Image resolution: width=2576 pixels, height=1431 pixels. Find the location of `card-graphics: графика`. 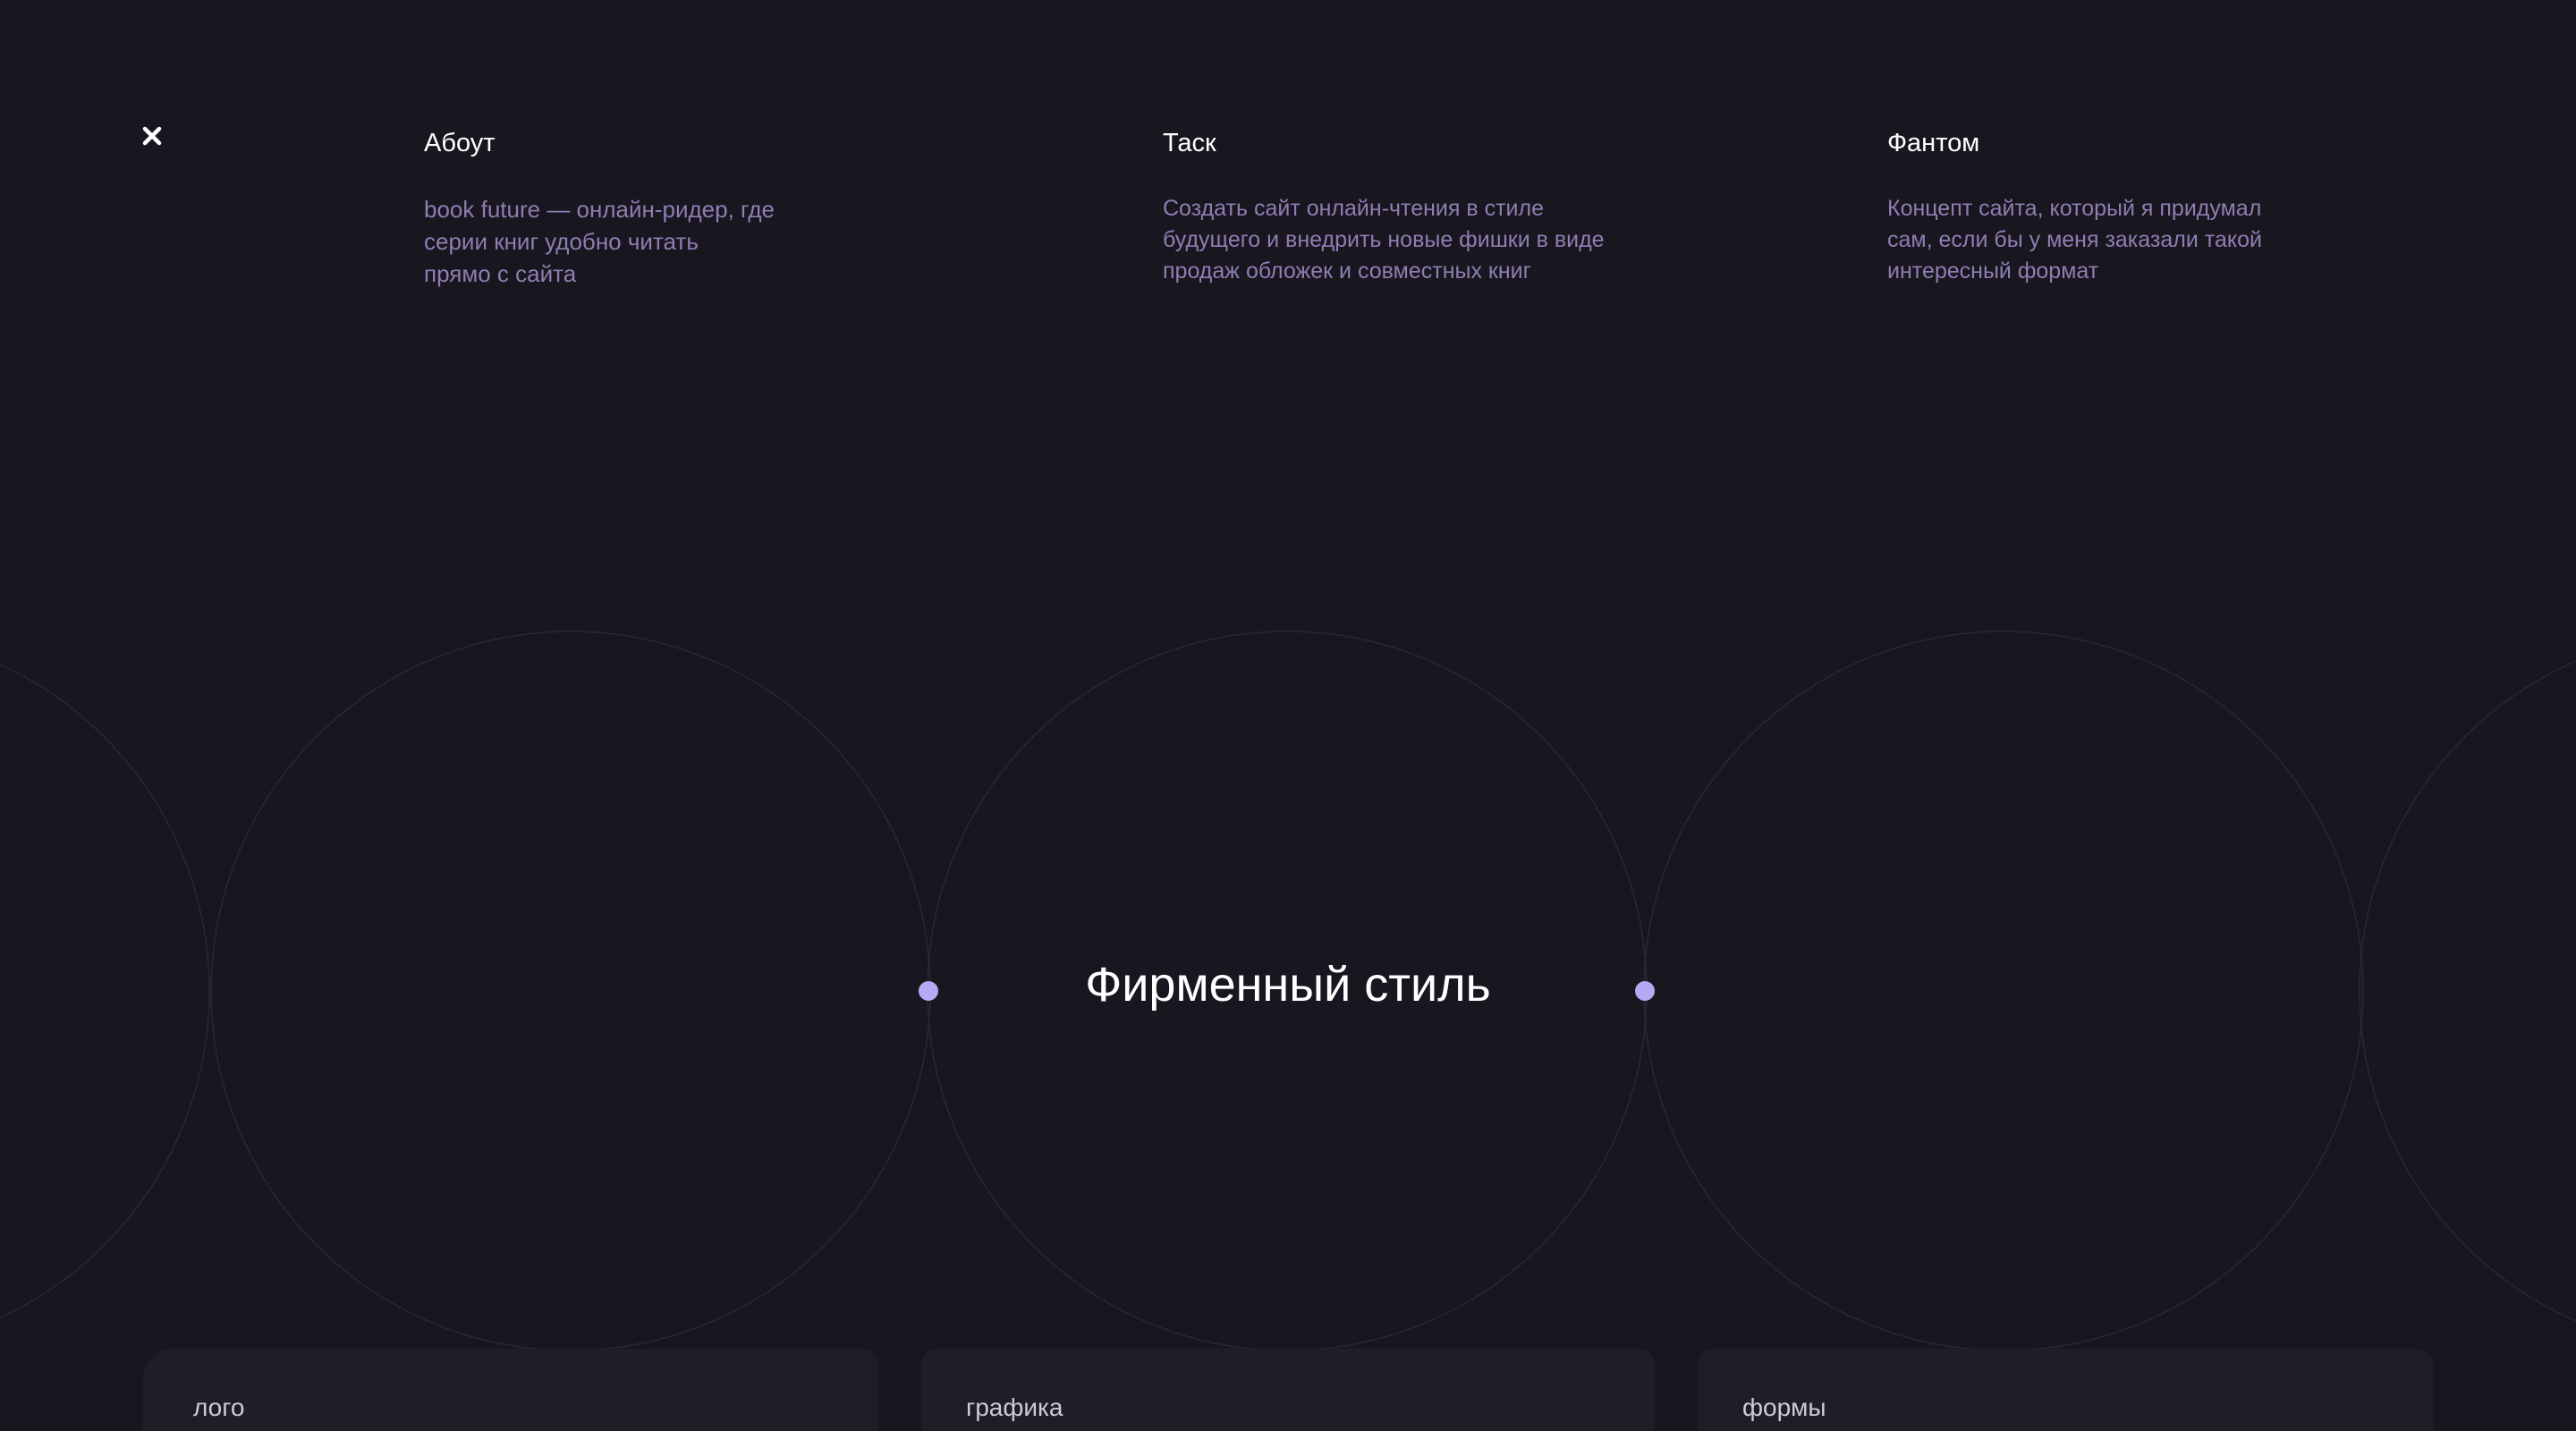

card-graphics: графика is located at coordinates (1288, 1390).